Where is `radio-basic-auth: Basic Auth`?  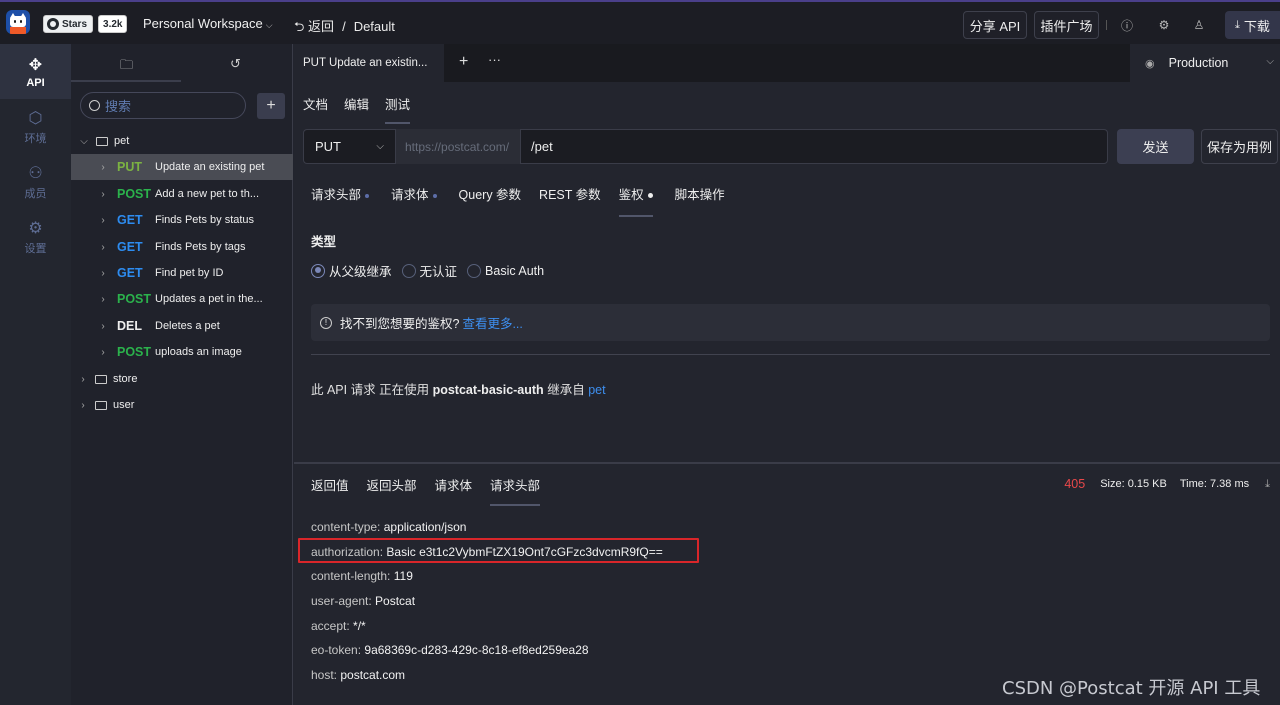 radio-basic-auth: Basic Auth is located at coordinates (506, 270).